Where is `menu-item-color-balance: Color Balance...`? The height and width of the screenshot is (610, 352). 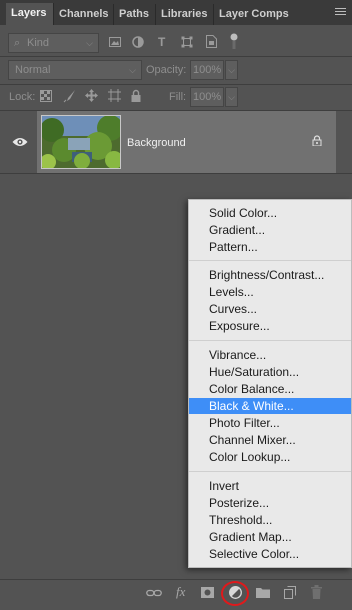 menu-item-color-balance: Color Balance... is located at coordinates (270, 389).